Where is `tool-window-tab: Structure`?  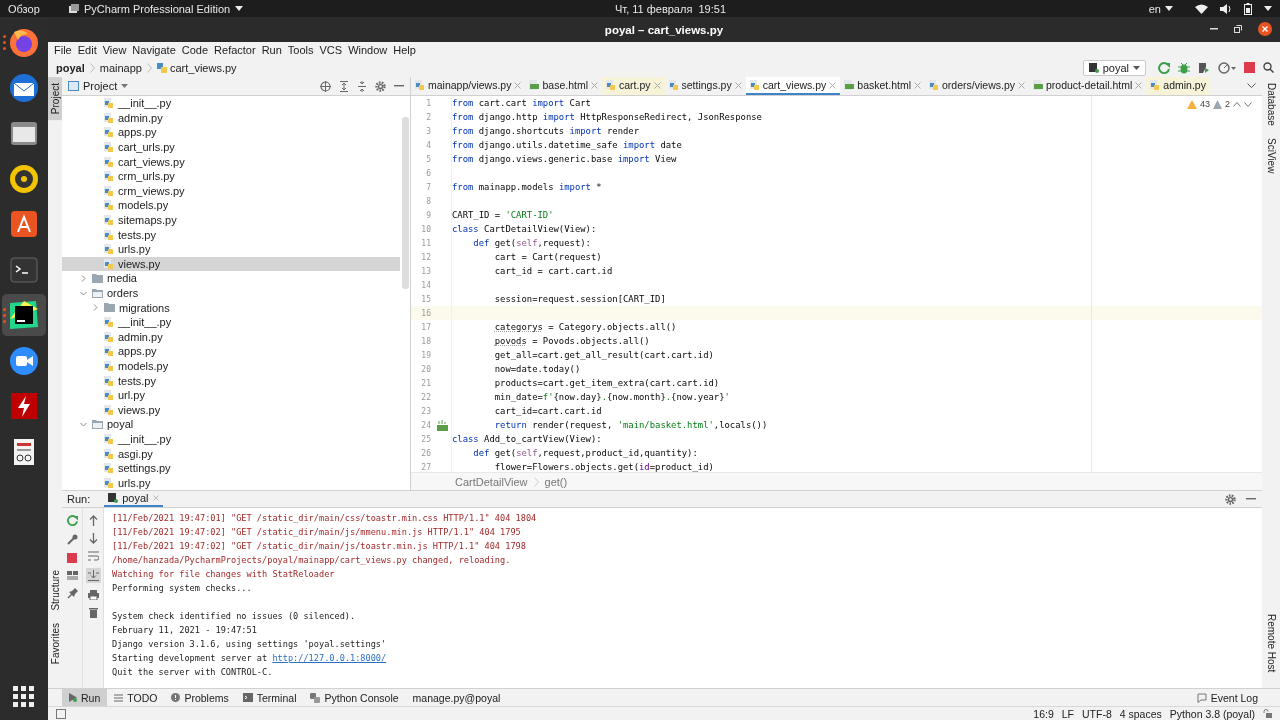
tool-window-tab: Structure is located at coordinates (55, 590).